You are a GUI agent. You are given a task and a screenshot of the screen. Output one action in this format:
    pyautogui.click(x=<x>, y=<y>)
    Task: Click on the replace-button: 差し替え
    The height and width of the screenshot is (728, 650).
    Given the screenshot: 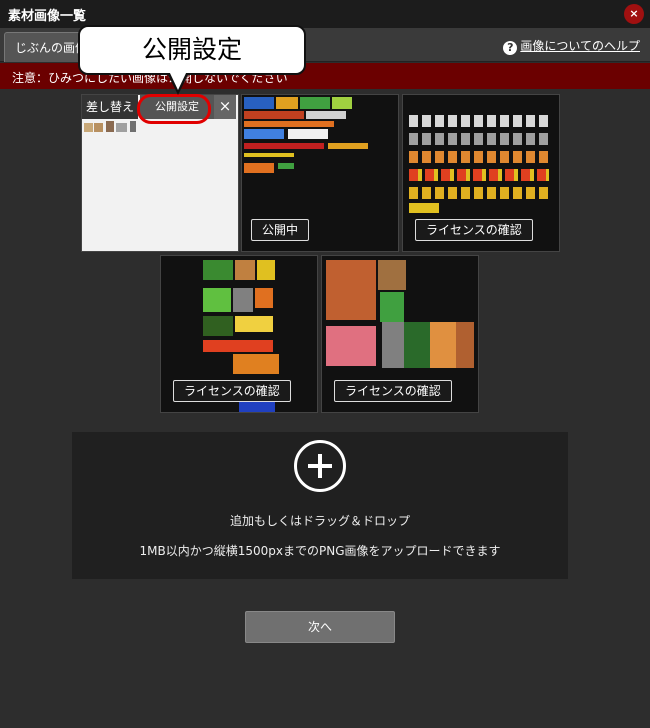 What is the action you would take?
    pyautogui.click(x=110, y=107)
    